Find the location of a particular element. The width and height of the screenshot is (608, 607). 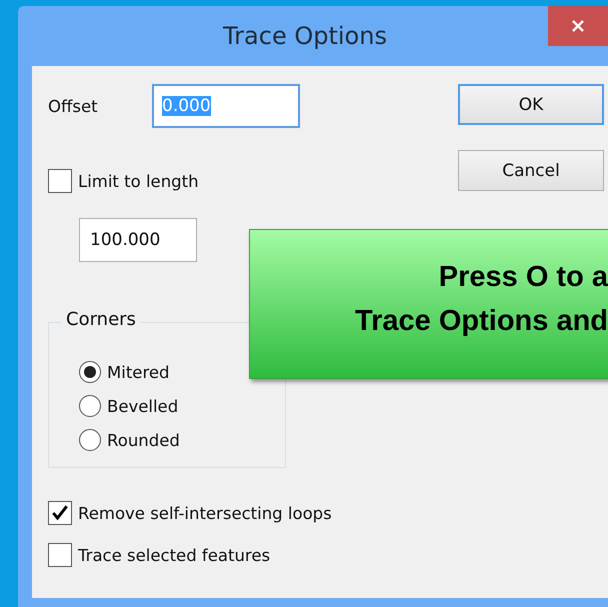

window-title: Trace Options is located at coordinates (305, 36).